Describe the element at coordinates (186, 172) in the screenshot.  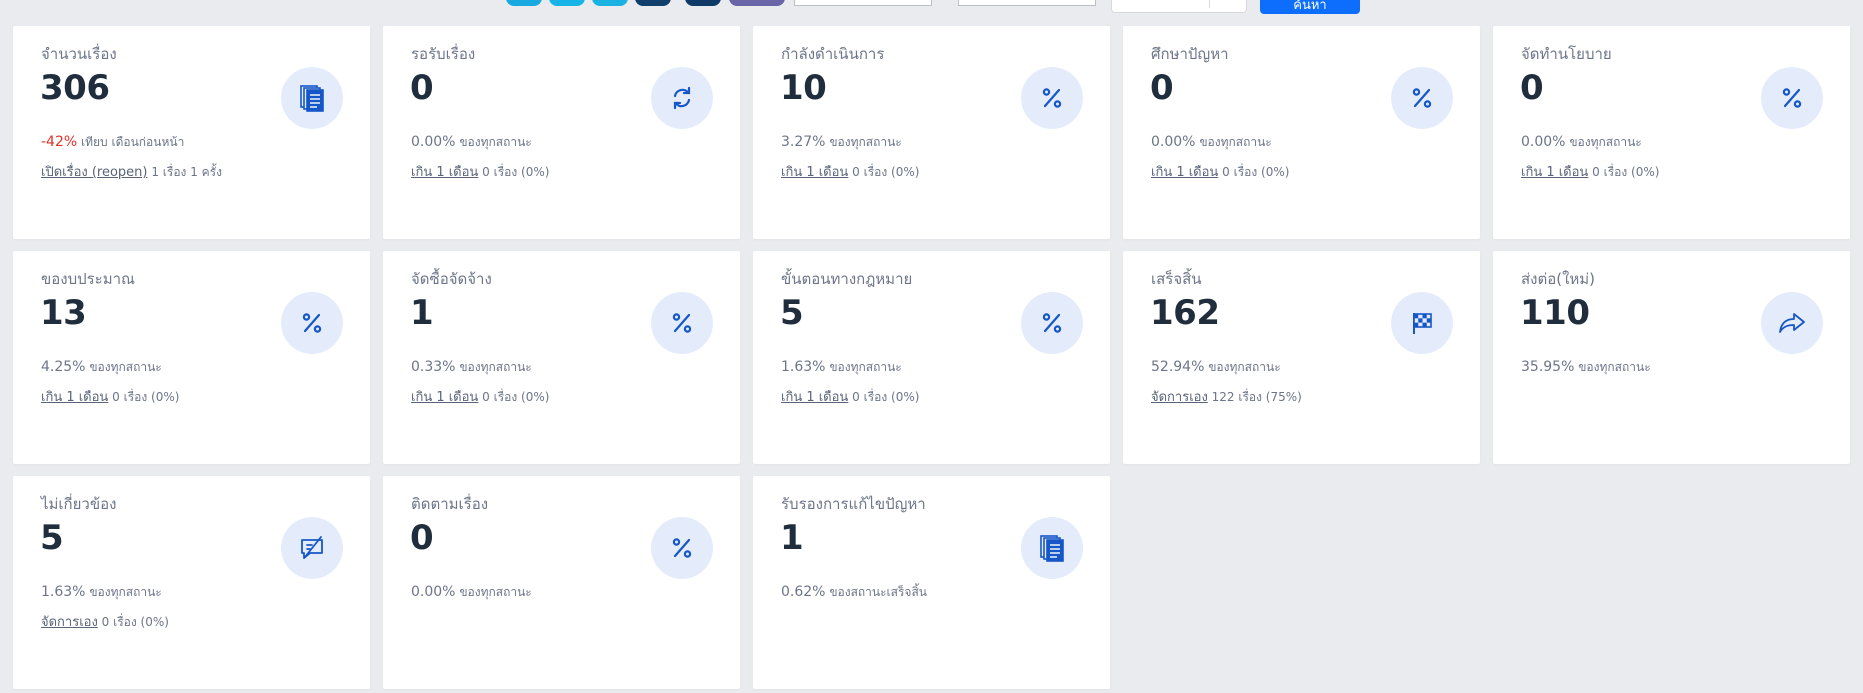
I see `card-detail-text: 1 เรื่อง 1 ครั้ง` at that location.